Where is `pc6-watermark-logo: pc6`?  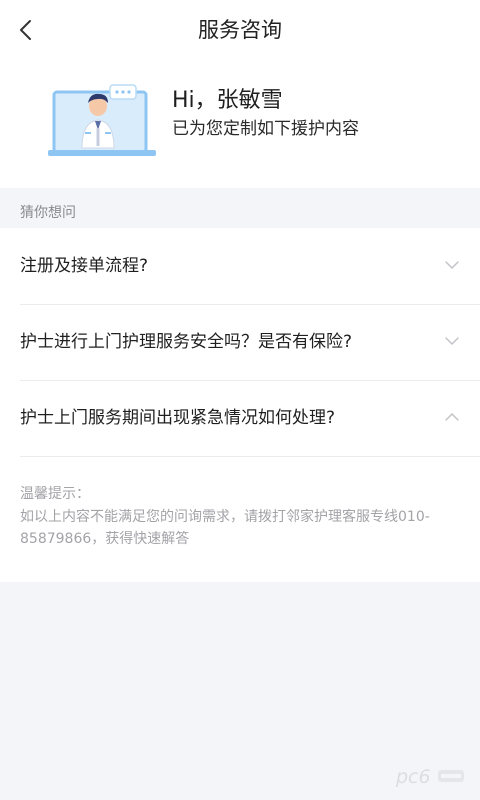 pc6-watermark-logo: pc6 is located at coordinates (429, 777).